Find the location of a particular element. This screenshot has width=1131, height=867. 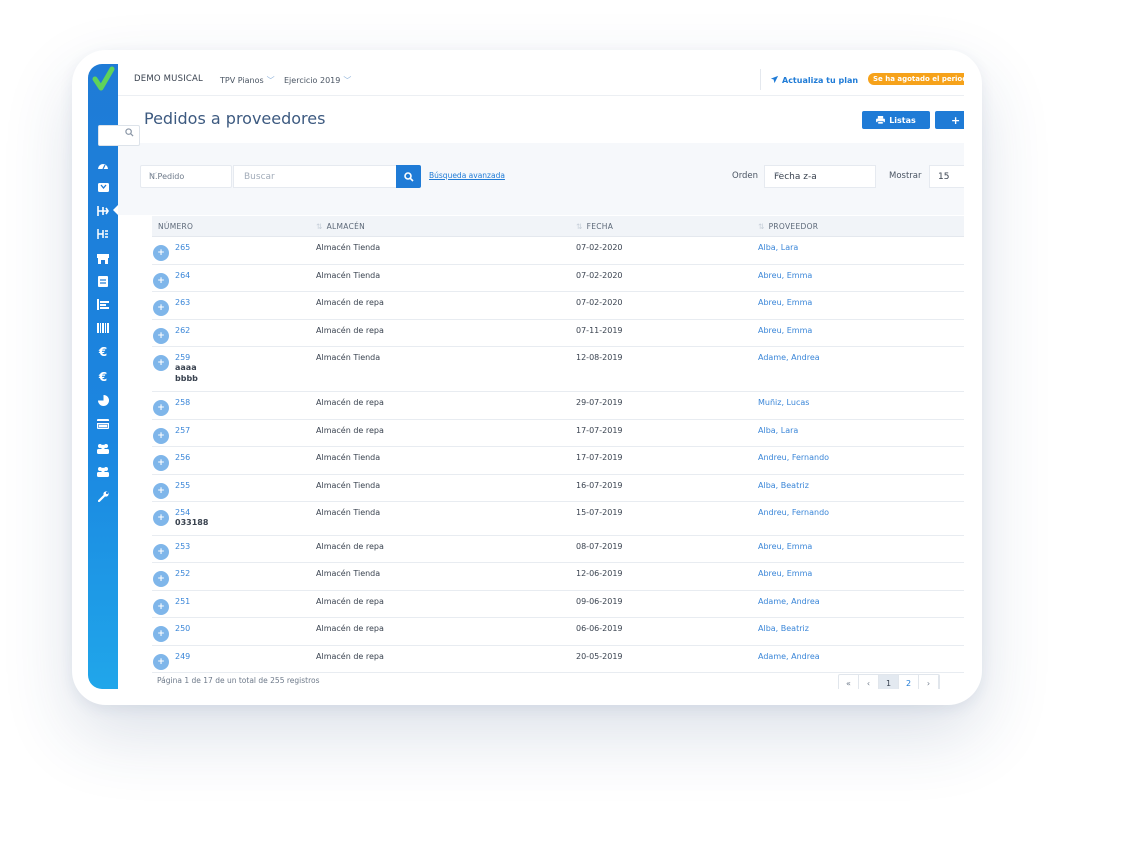

sidebar-search is located at coordinates (119, 135).